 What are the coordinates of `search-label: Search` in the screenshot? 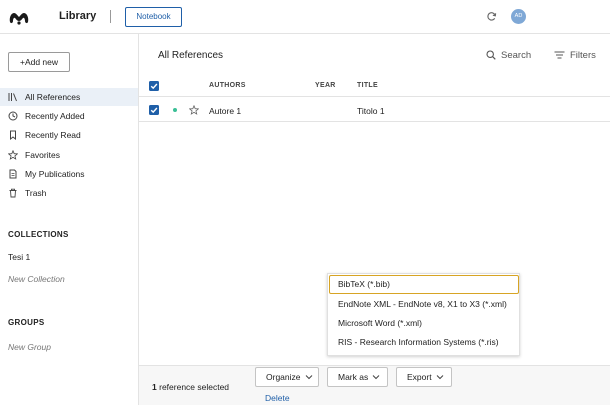 It's located at (516, 55).